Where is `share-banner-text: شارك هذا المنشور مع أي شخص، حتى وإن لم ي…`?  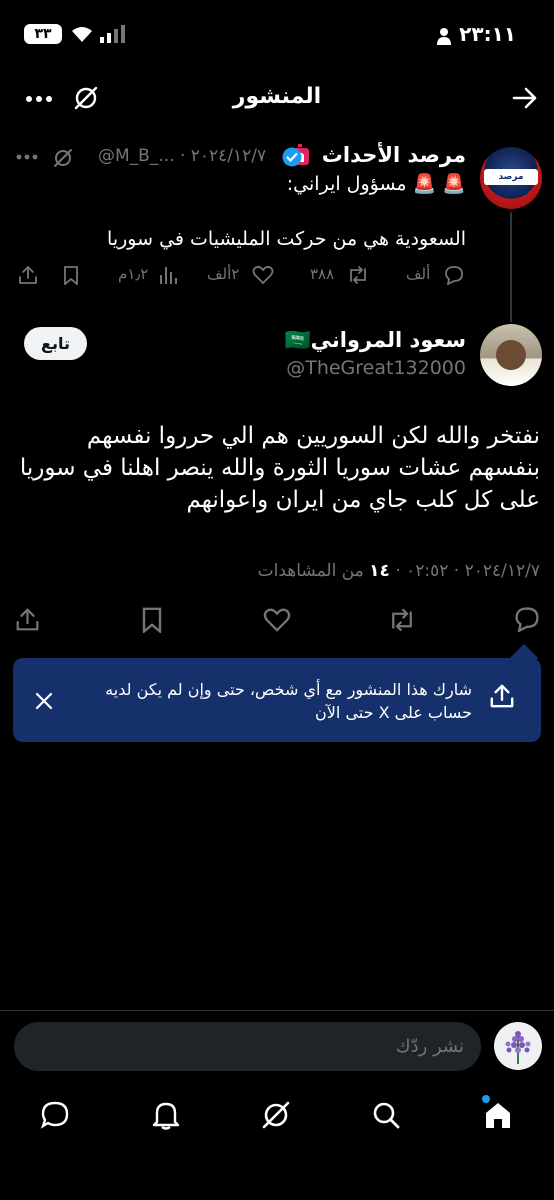
share-banner-text: شارك هذا المنشور مع أي شخص، حتى وإن لم ي… is located at coordinates (288, 701).